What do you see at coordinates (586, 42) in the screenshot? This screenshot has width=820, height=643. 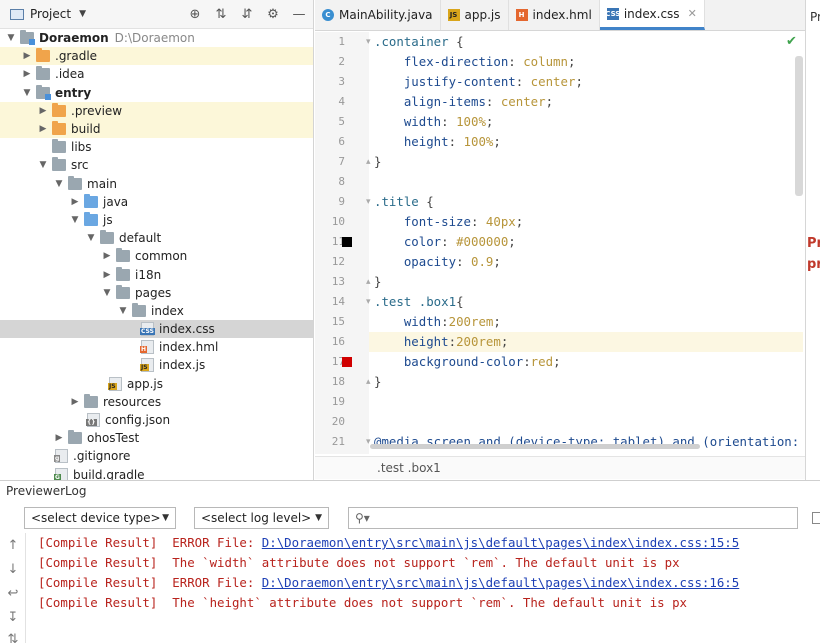 I see `code-line: .container {` at bounding box center [586, 42].